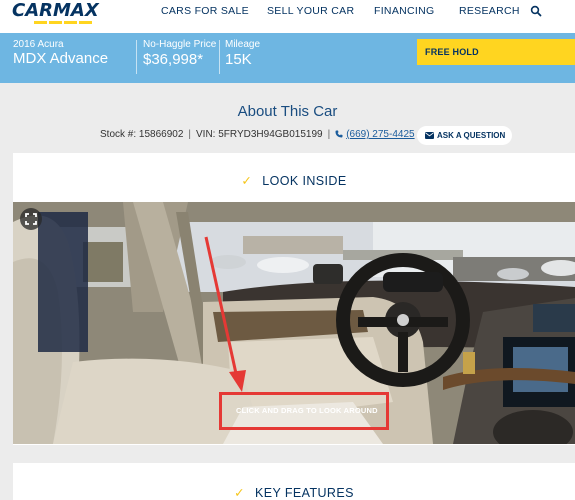 The image size is (575, 500). What do you see at coordinates (310, 11) in the screenshot?
I see `nav-sell-your-car: SELL YOUR CAR` at bounding box center [310, 11].